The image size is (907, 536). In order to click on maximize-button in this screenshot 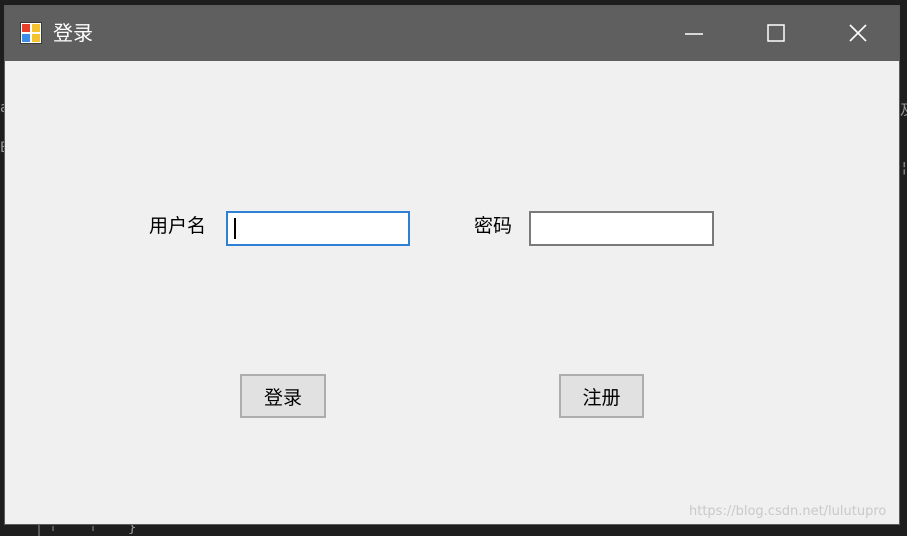, I will do `click(776, 33)`.